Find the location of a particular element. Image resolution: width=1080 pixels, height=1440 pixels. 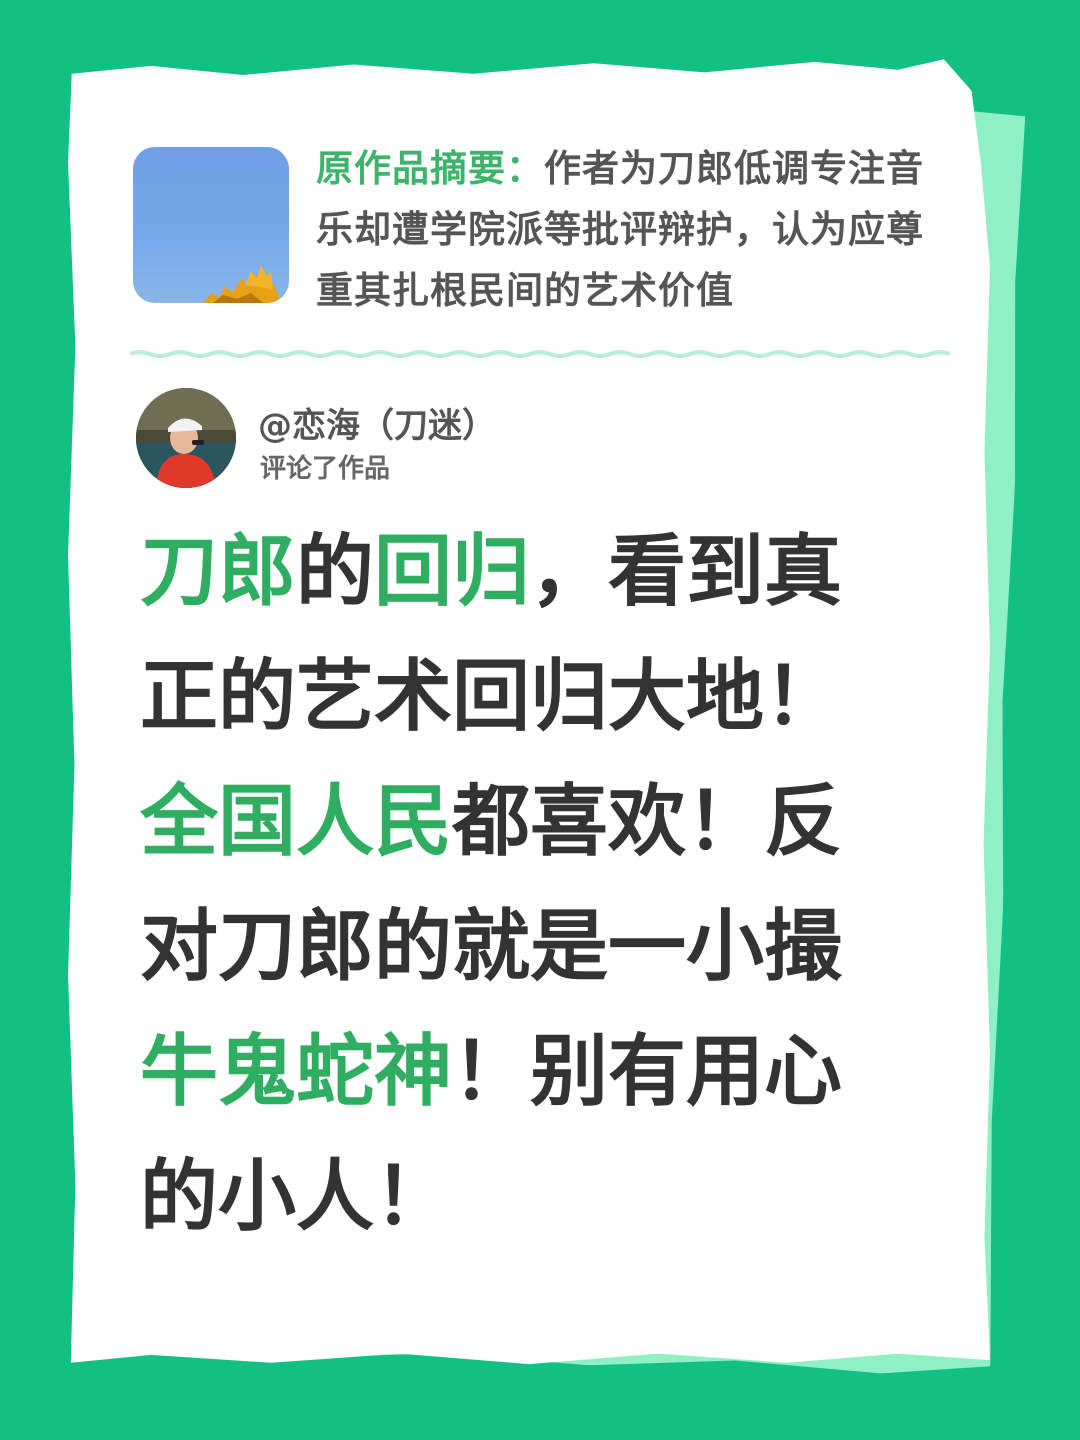

comment-phrase: 正的艺术回归大地！ is located at coordinates (491, 697).